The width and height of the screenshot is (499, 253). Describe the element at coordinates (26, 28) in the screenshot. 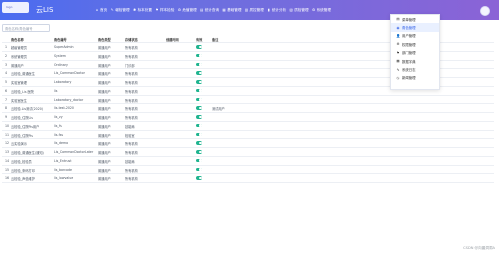

I see `search-input: 角色名称/角色编号` at that location.